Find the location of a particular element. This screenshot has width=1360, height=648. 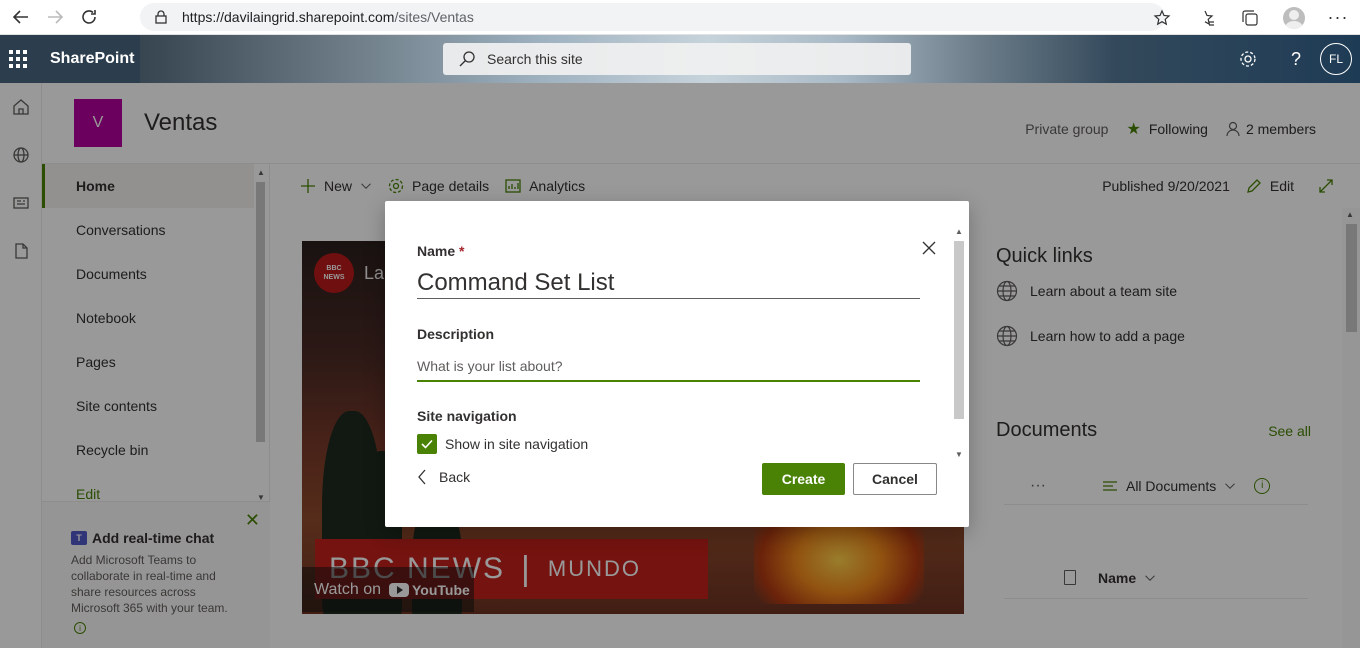

show-in-navigation-checkbox is located at coordinates (427, 444).